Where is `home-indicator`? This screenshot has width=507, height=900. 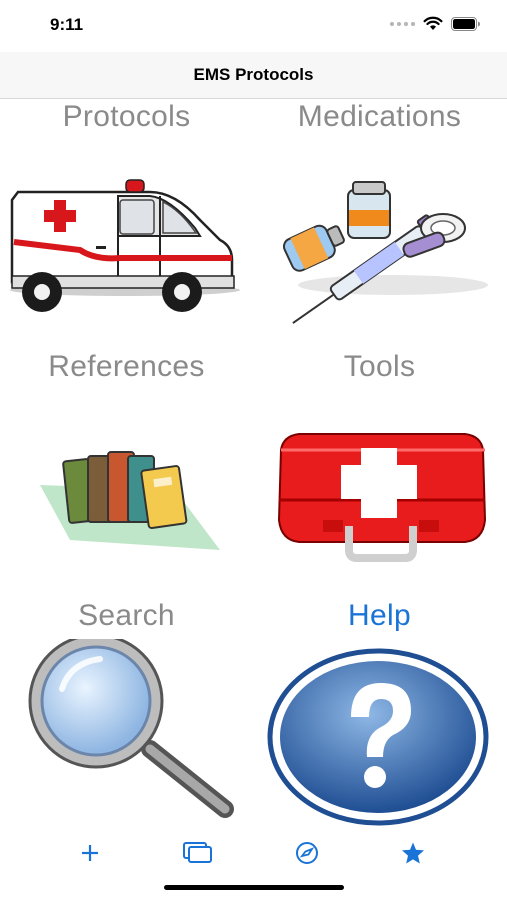
home-indicator is located at coordinates (254, 887).